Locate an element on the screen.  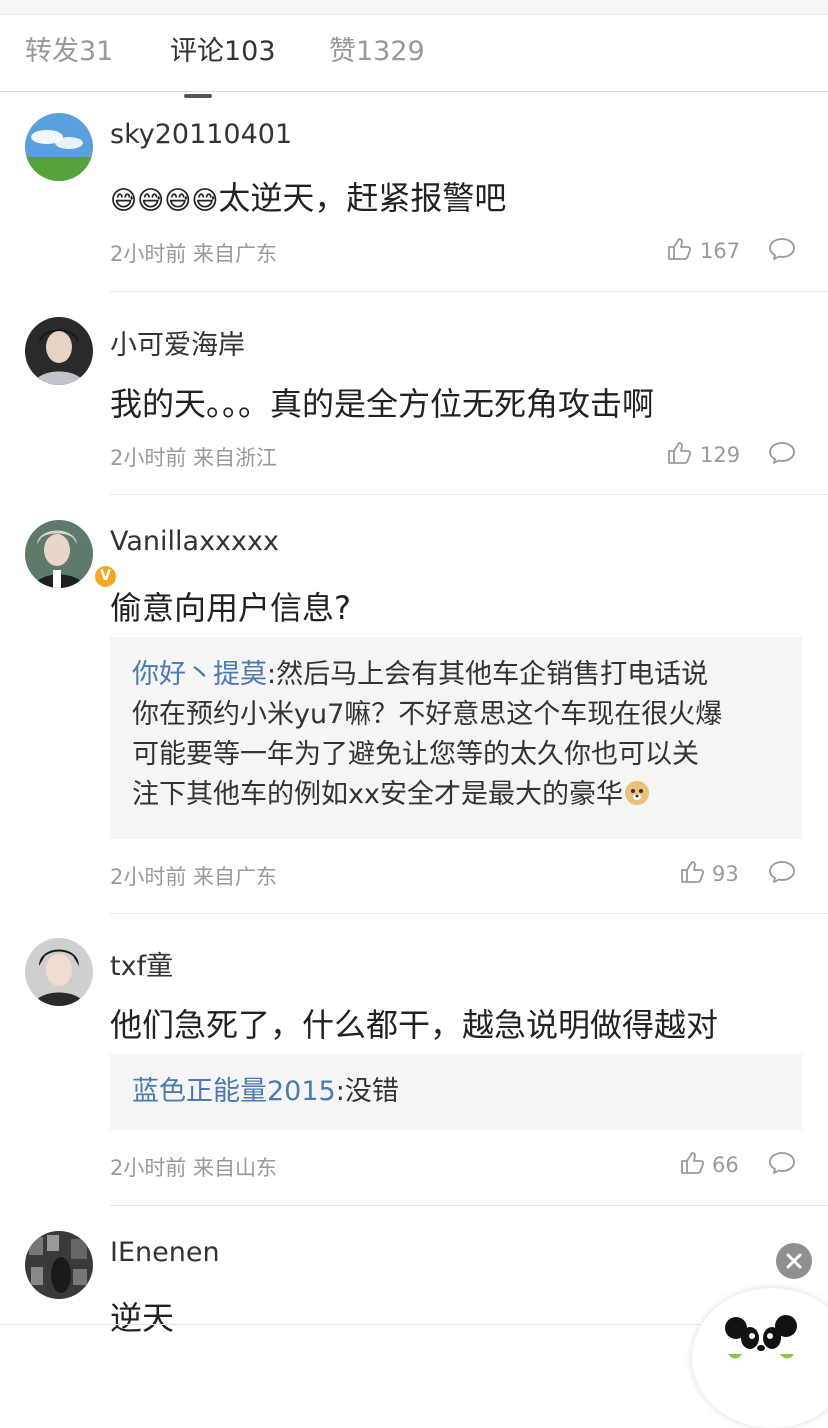
panda-mascot-float is located at coordinates (760, 1358).